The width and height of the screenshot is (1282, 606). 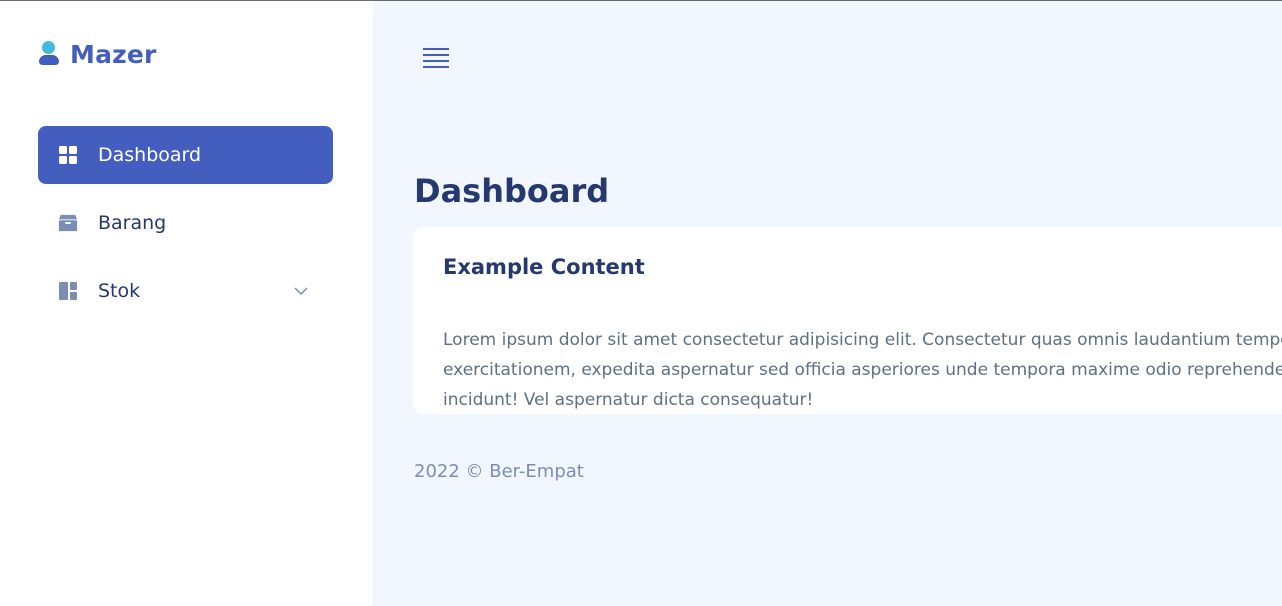 What do you see at coordinates (499, 471) in the screenshot?
I see `footer-text: 2022 © Ber-Empat` at bounding box center [499, 471].